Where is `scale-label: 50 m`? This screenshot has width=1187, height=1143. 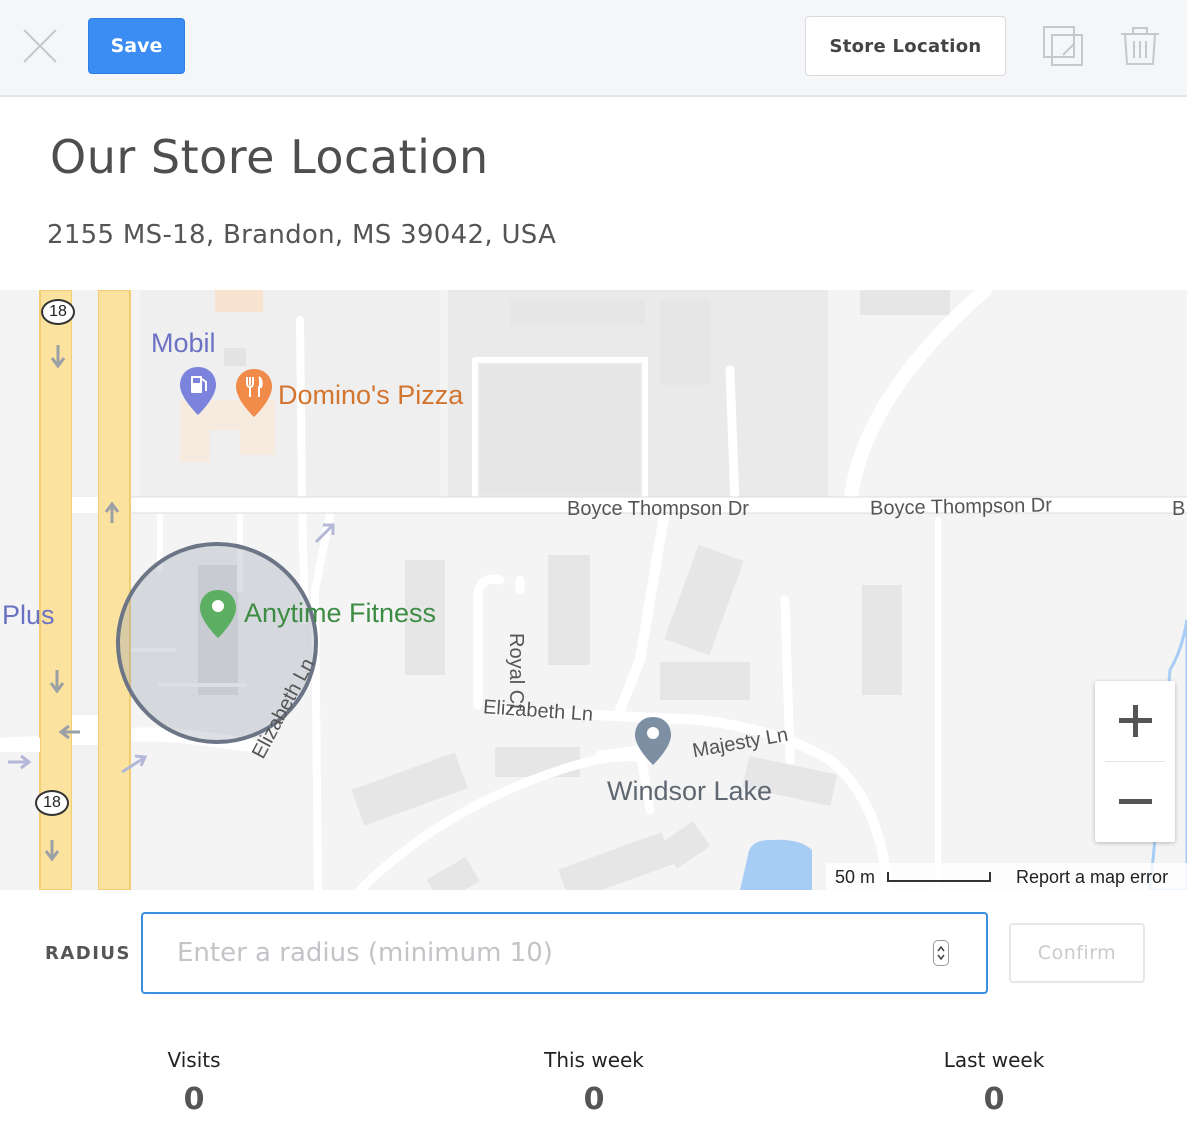 scale-label: 50 m is located at coordinates (855, 877).